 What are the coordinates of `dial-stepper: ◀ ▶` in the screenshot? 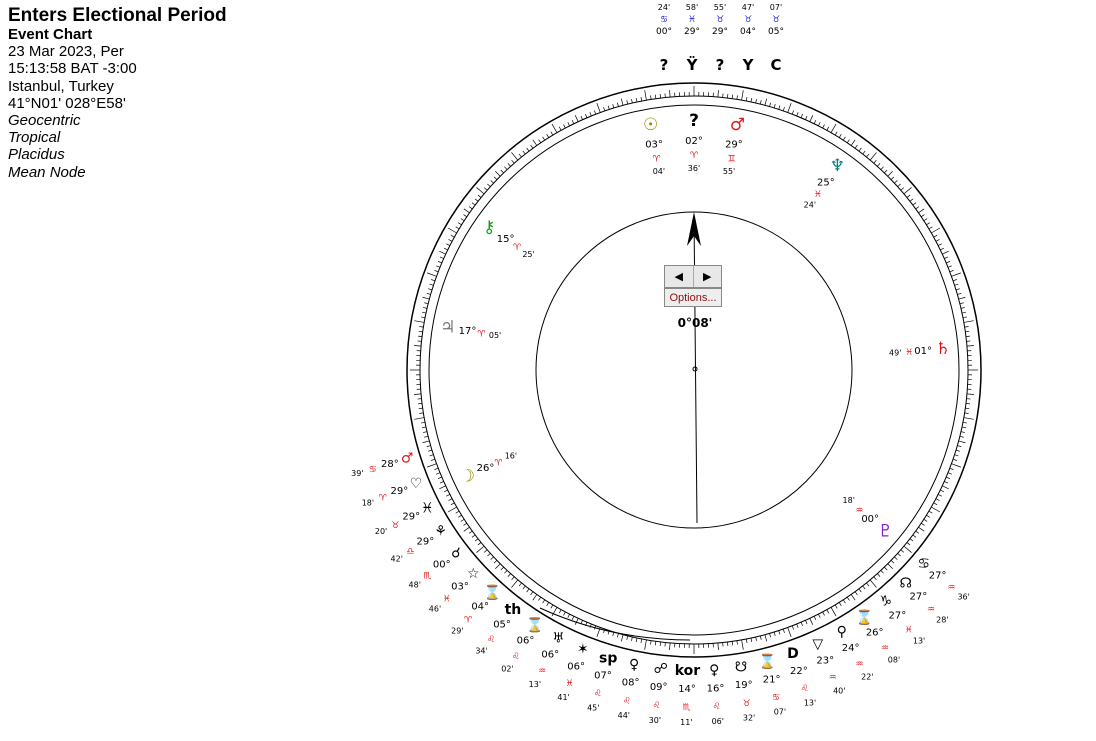 It's located at (693, 276).